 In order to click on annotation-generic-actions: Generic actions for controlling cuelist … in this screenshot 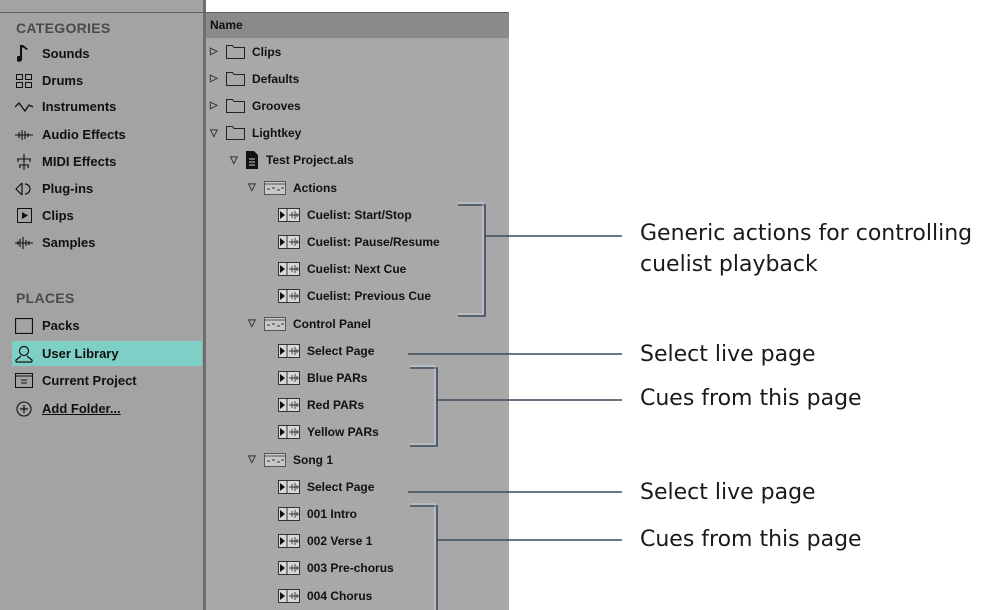, I will do `click(806, 250)`.